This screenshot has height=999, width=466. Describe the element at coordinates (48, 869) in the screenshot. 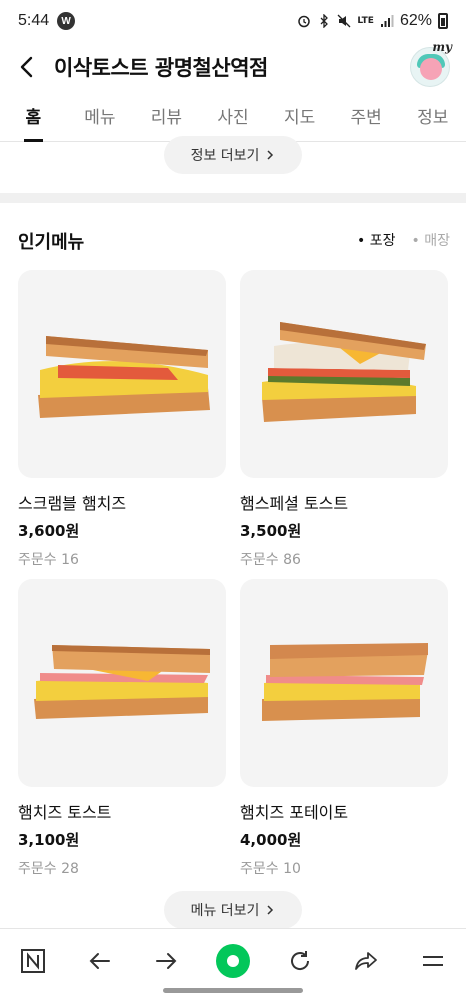

I see `menu-order-count: 주문수 28` at that location.